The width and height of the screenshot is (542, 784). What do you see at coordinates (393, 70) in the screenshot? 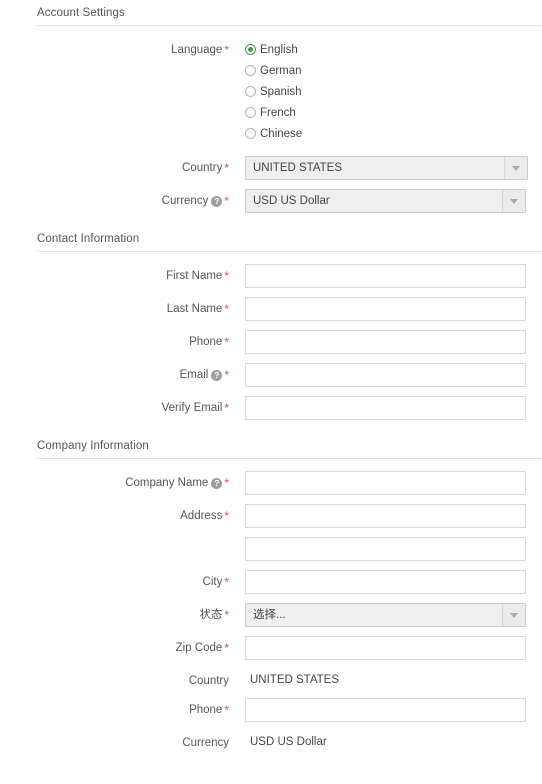
I see `radio-option-german: German` at bounding box center [393, 70].